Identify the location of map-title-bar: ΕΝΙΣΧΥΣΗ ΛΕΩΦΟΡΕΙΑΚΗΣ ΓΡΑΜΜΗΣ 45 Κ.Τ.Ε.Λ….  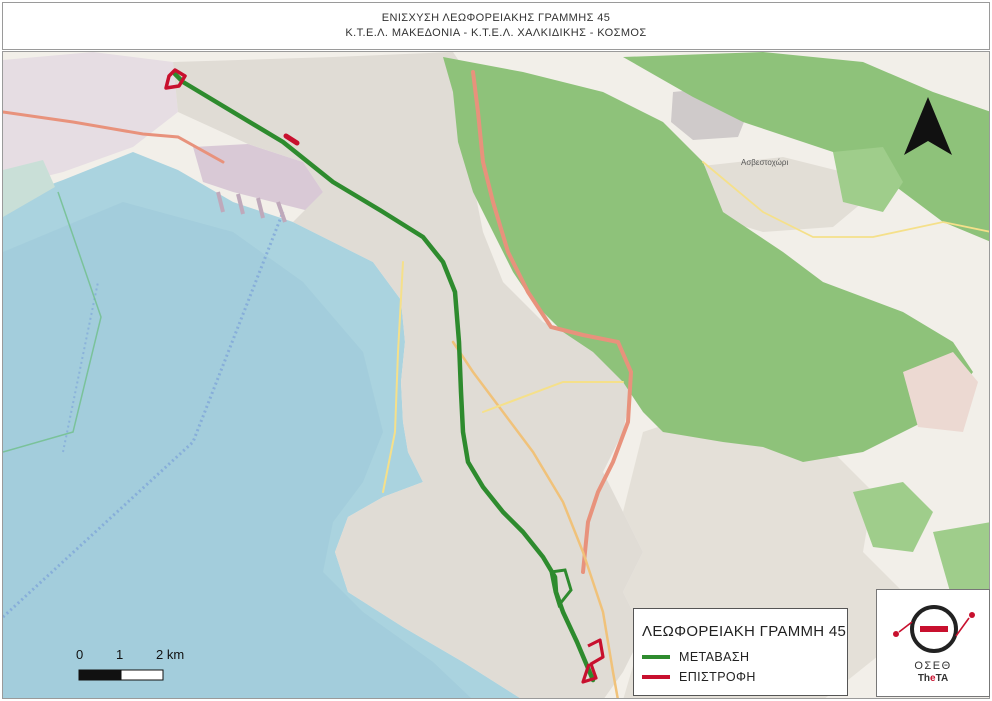
(496, 26).